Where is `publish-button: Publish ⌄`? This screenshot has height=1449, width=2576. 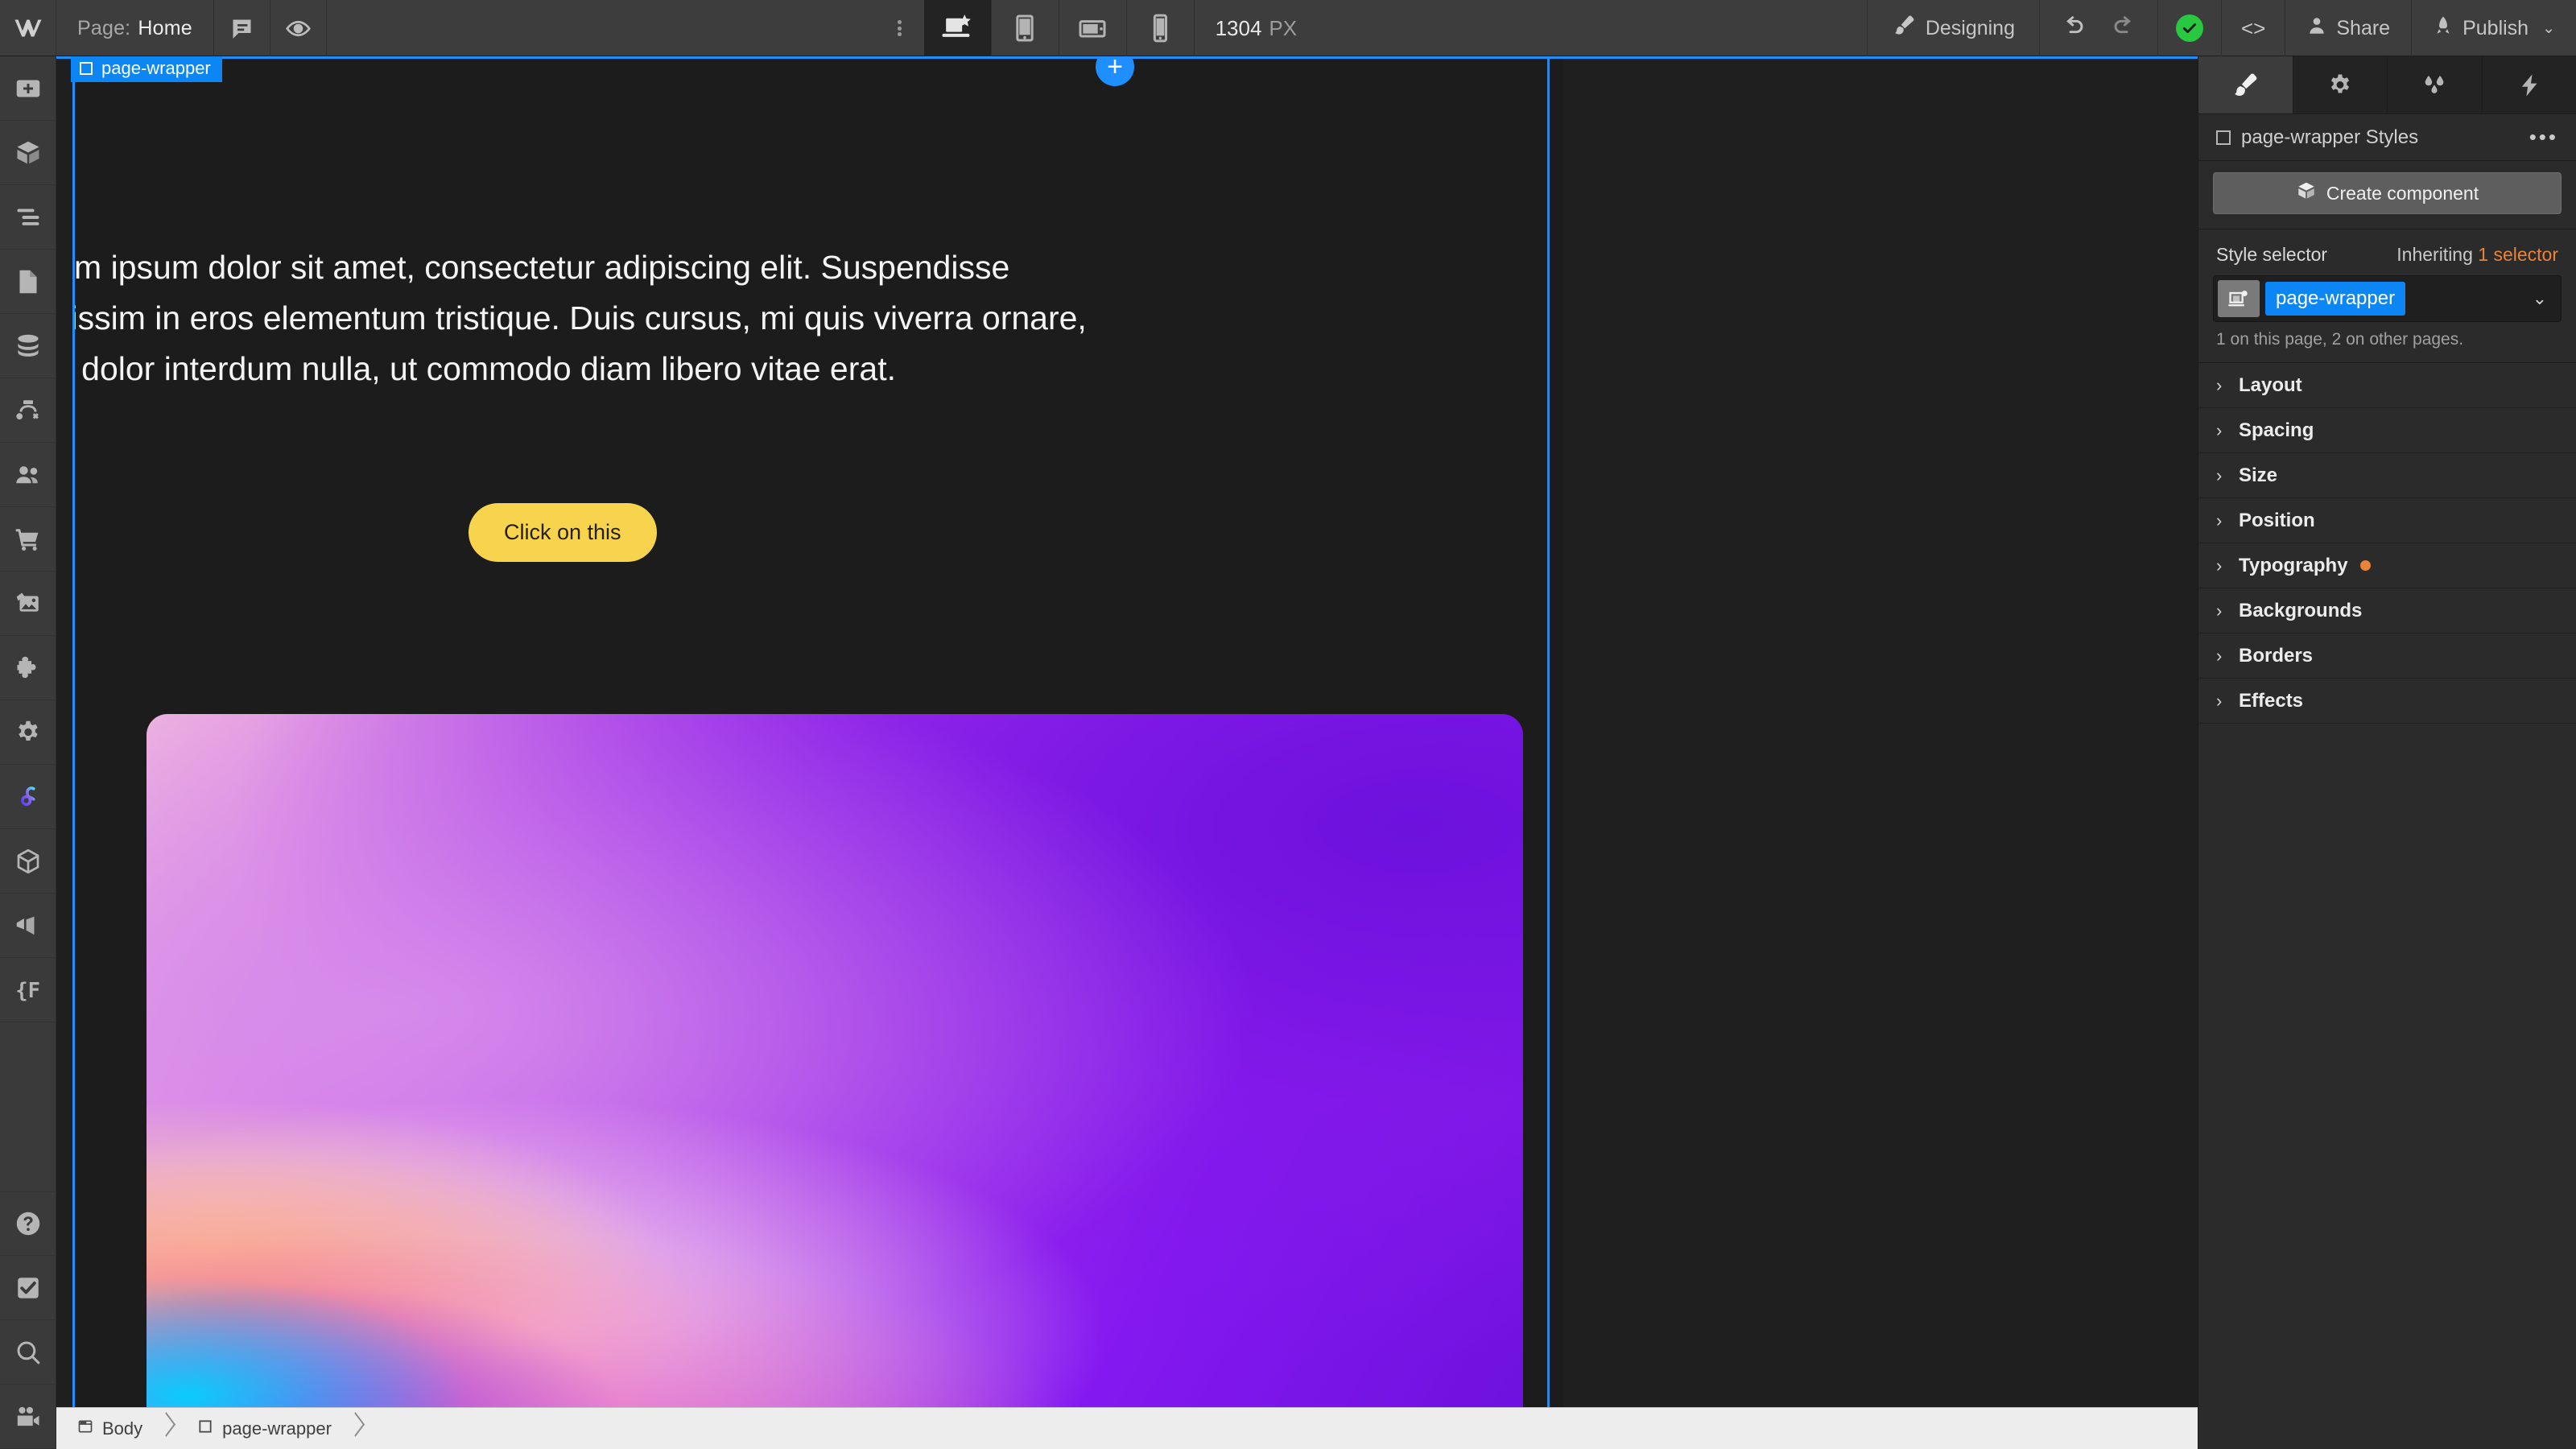
publish-button: Publish ⌄ is located at coordinates (2493, 28).